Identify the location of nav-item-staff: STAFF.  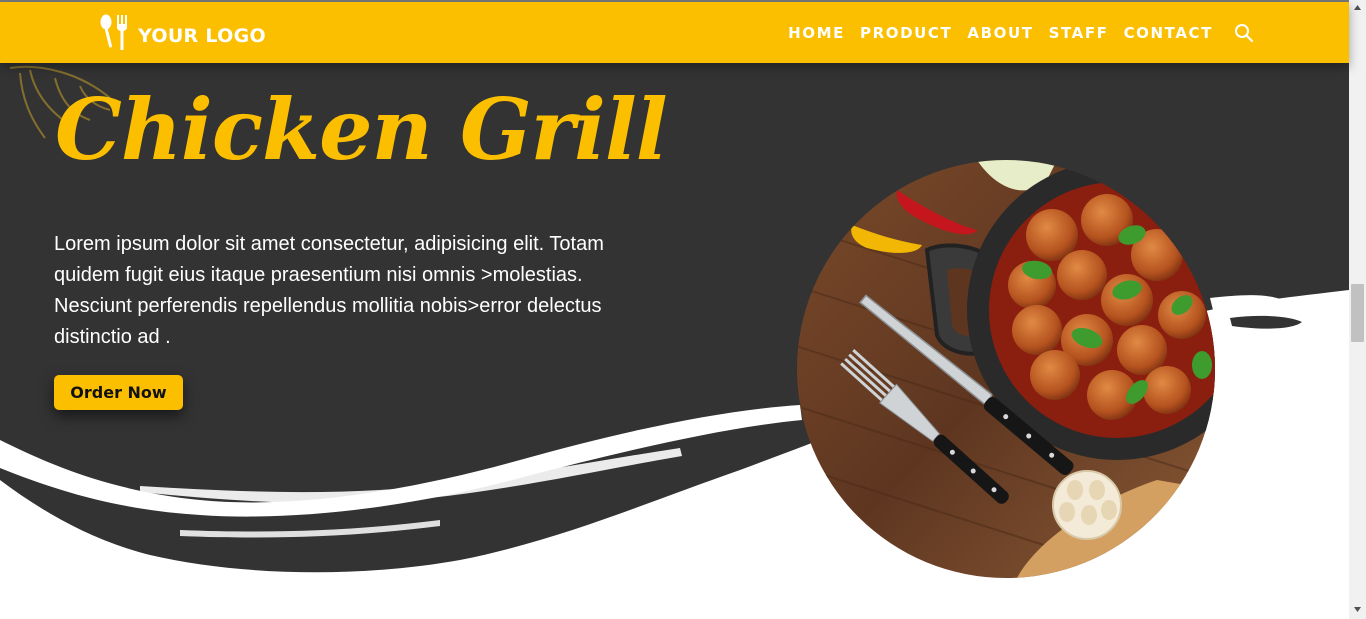
(1079, 33).